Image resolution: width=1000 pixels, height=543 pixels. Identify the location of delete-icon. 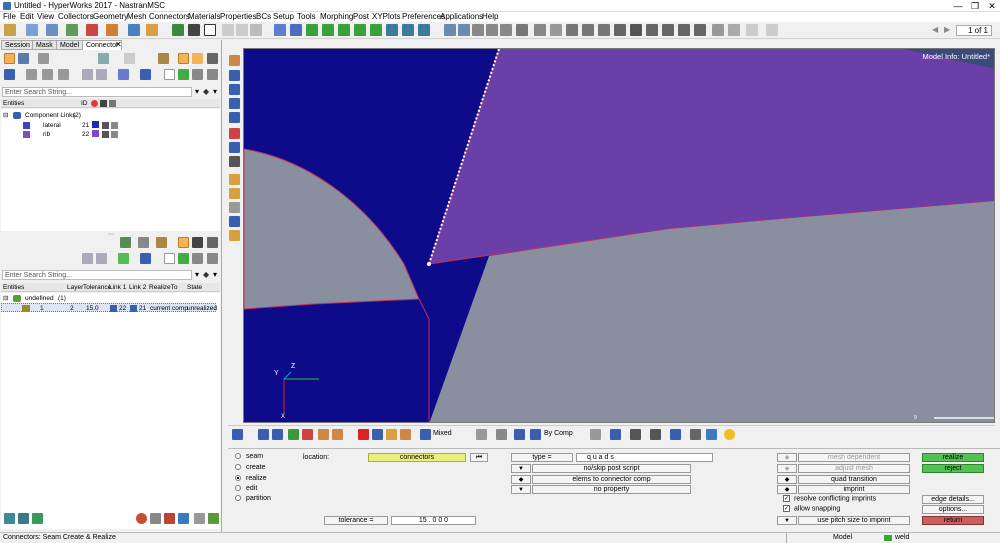
(363, 434).